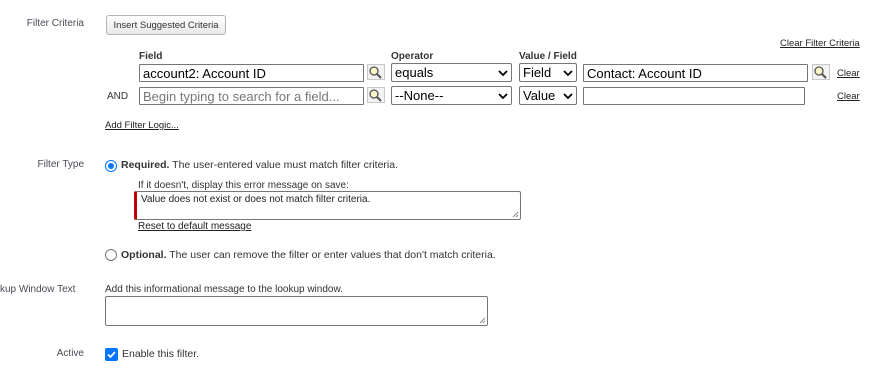 The width and height of the screenshot is (888, 375). What do you see at coordinates (848, 73) in the screenshot?
I see `filter-row-1-clear-link: Clear` at bounding box center [848, 73].